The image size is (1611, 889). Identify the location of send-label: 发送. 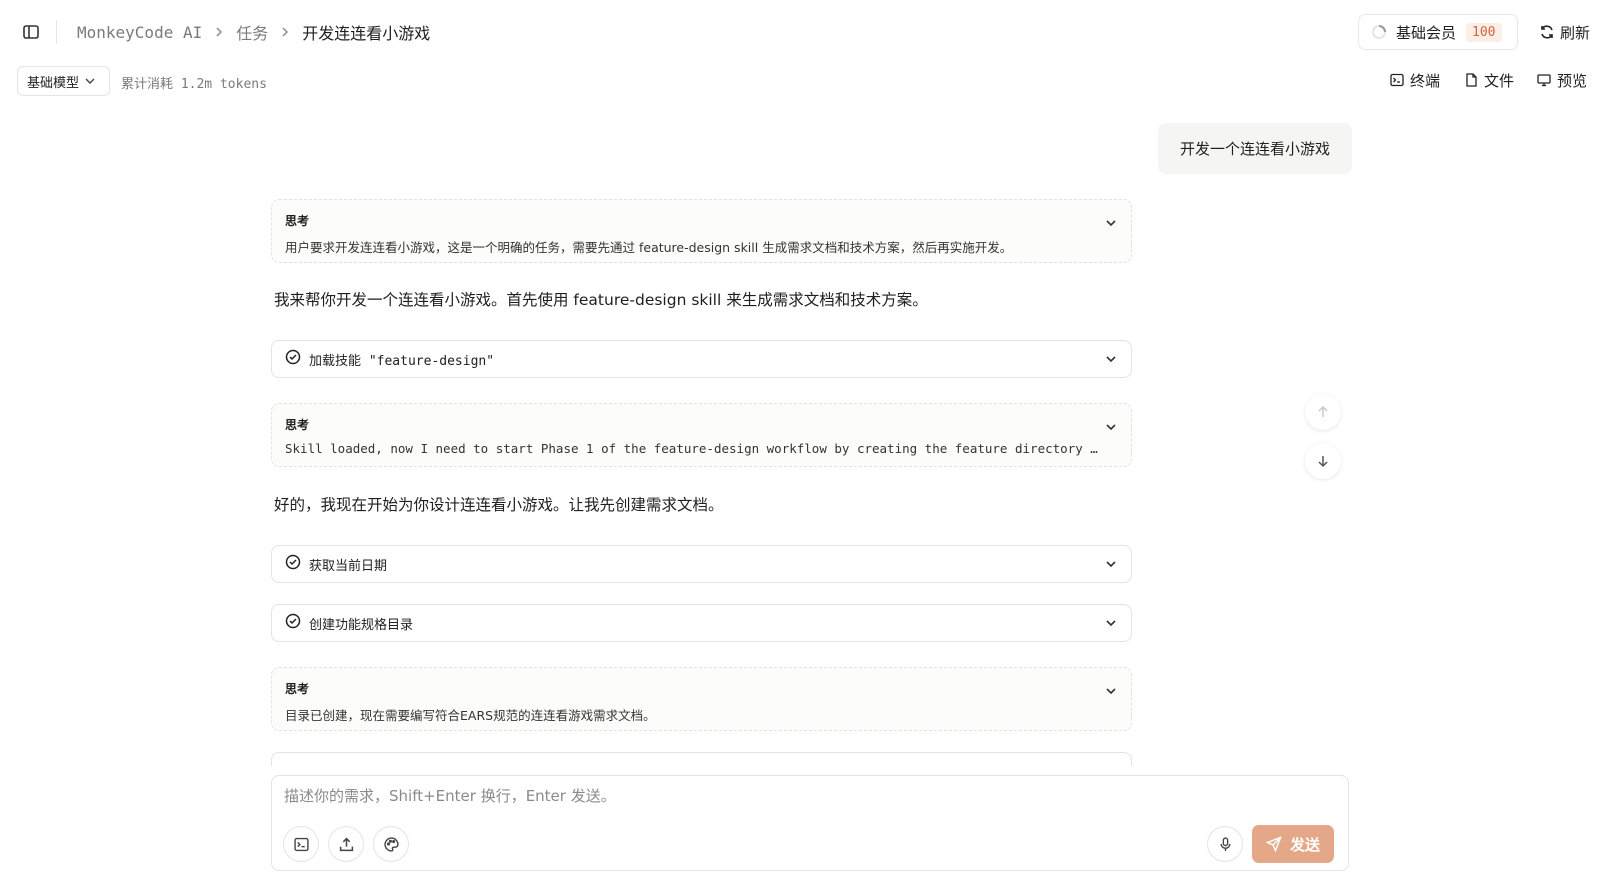
(1304, 844).